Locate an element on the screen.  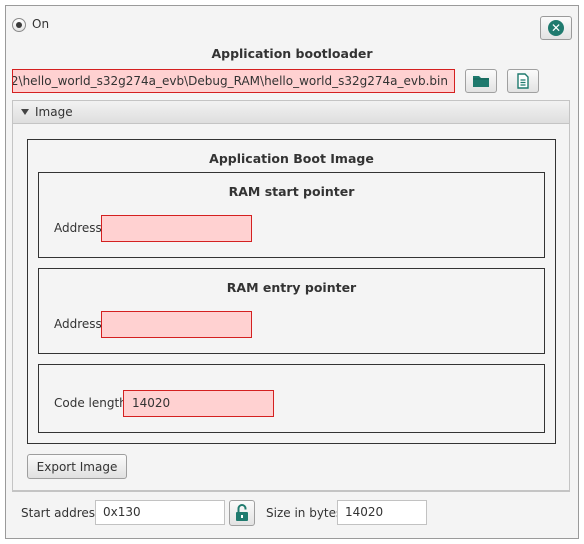
expand-triangle-icon is located at coordinates (25, 112).